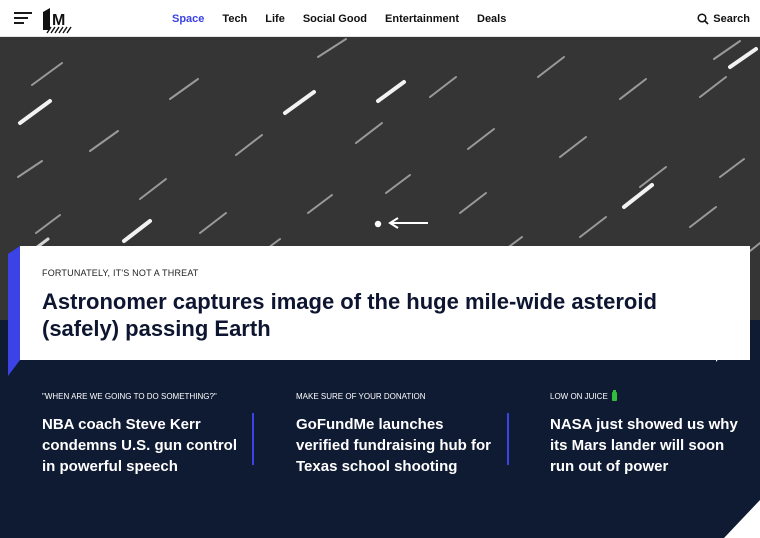 The height and width of the screenshot is (538, 760). Describe the element at coordinates (234, 19) in the screenshot. I see `nav-tech: Tech` at that location.